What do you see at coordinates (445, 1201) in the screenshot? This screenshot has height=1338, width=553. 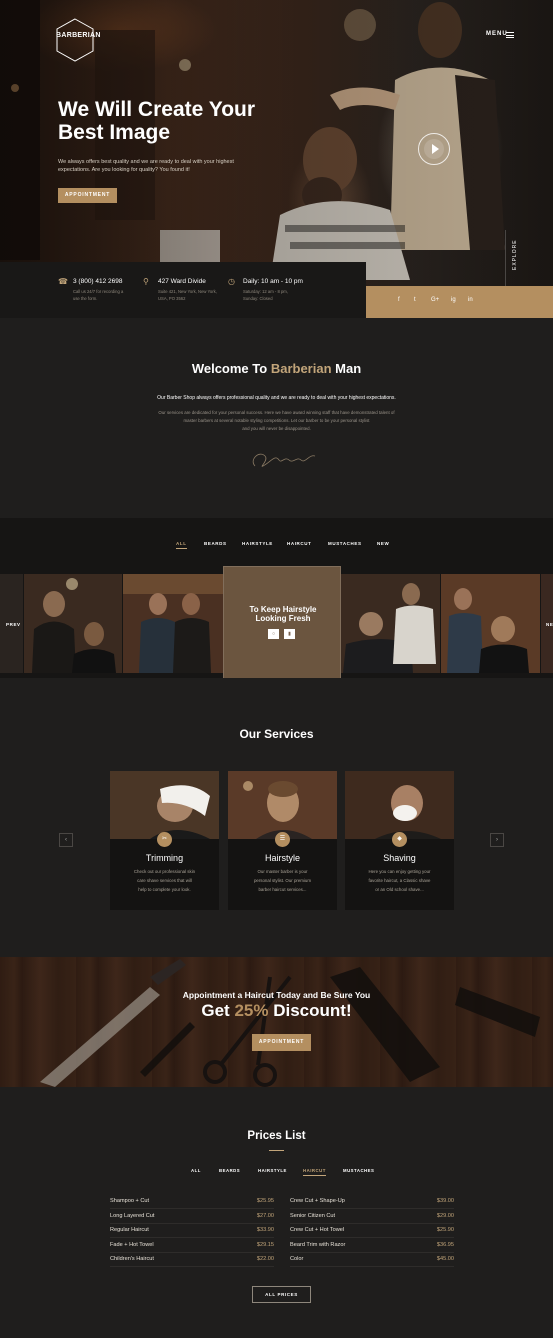 I see `price-item-value: $39.00` at bounding box center [445, 1201].